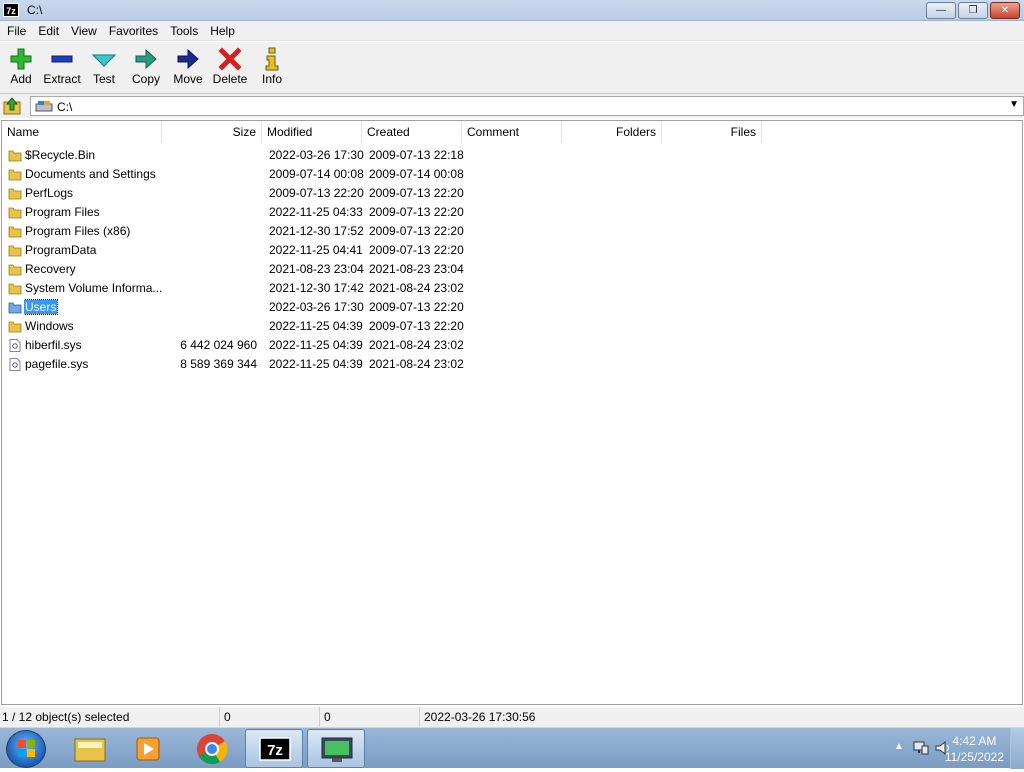 This screenshot has width=1024, height=772. What do you see at coordinates (146, 59) in the screenshot?
I see `copy-arrow-icon` at bounding box center [146, 59].